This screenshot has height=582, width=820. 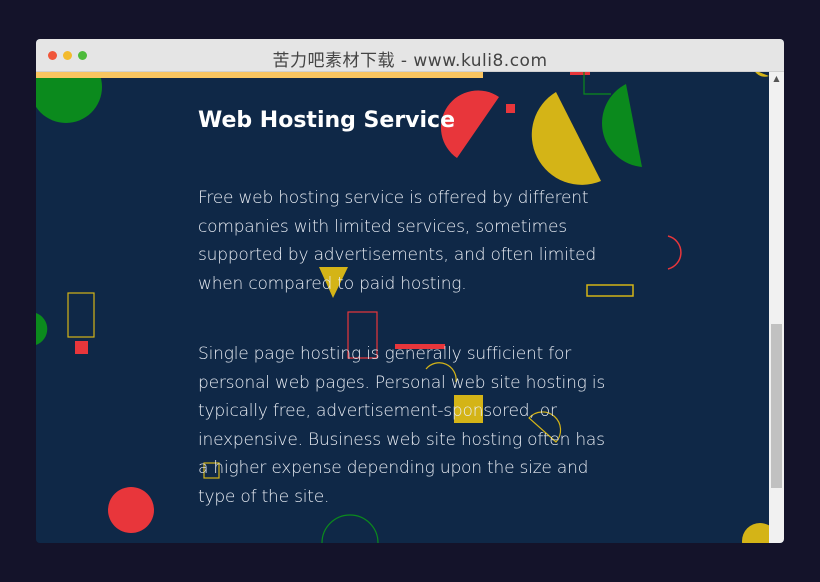 What do you see at coordinates (131, 510) in the screenshot?
I see `red-circle-shape` at bounding box center [131, 510].